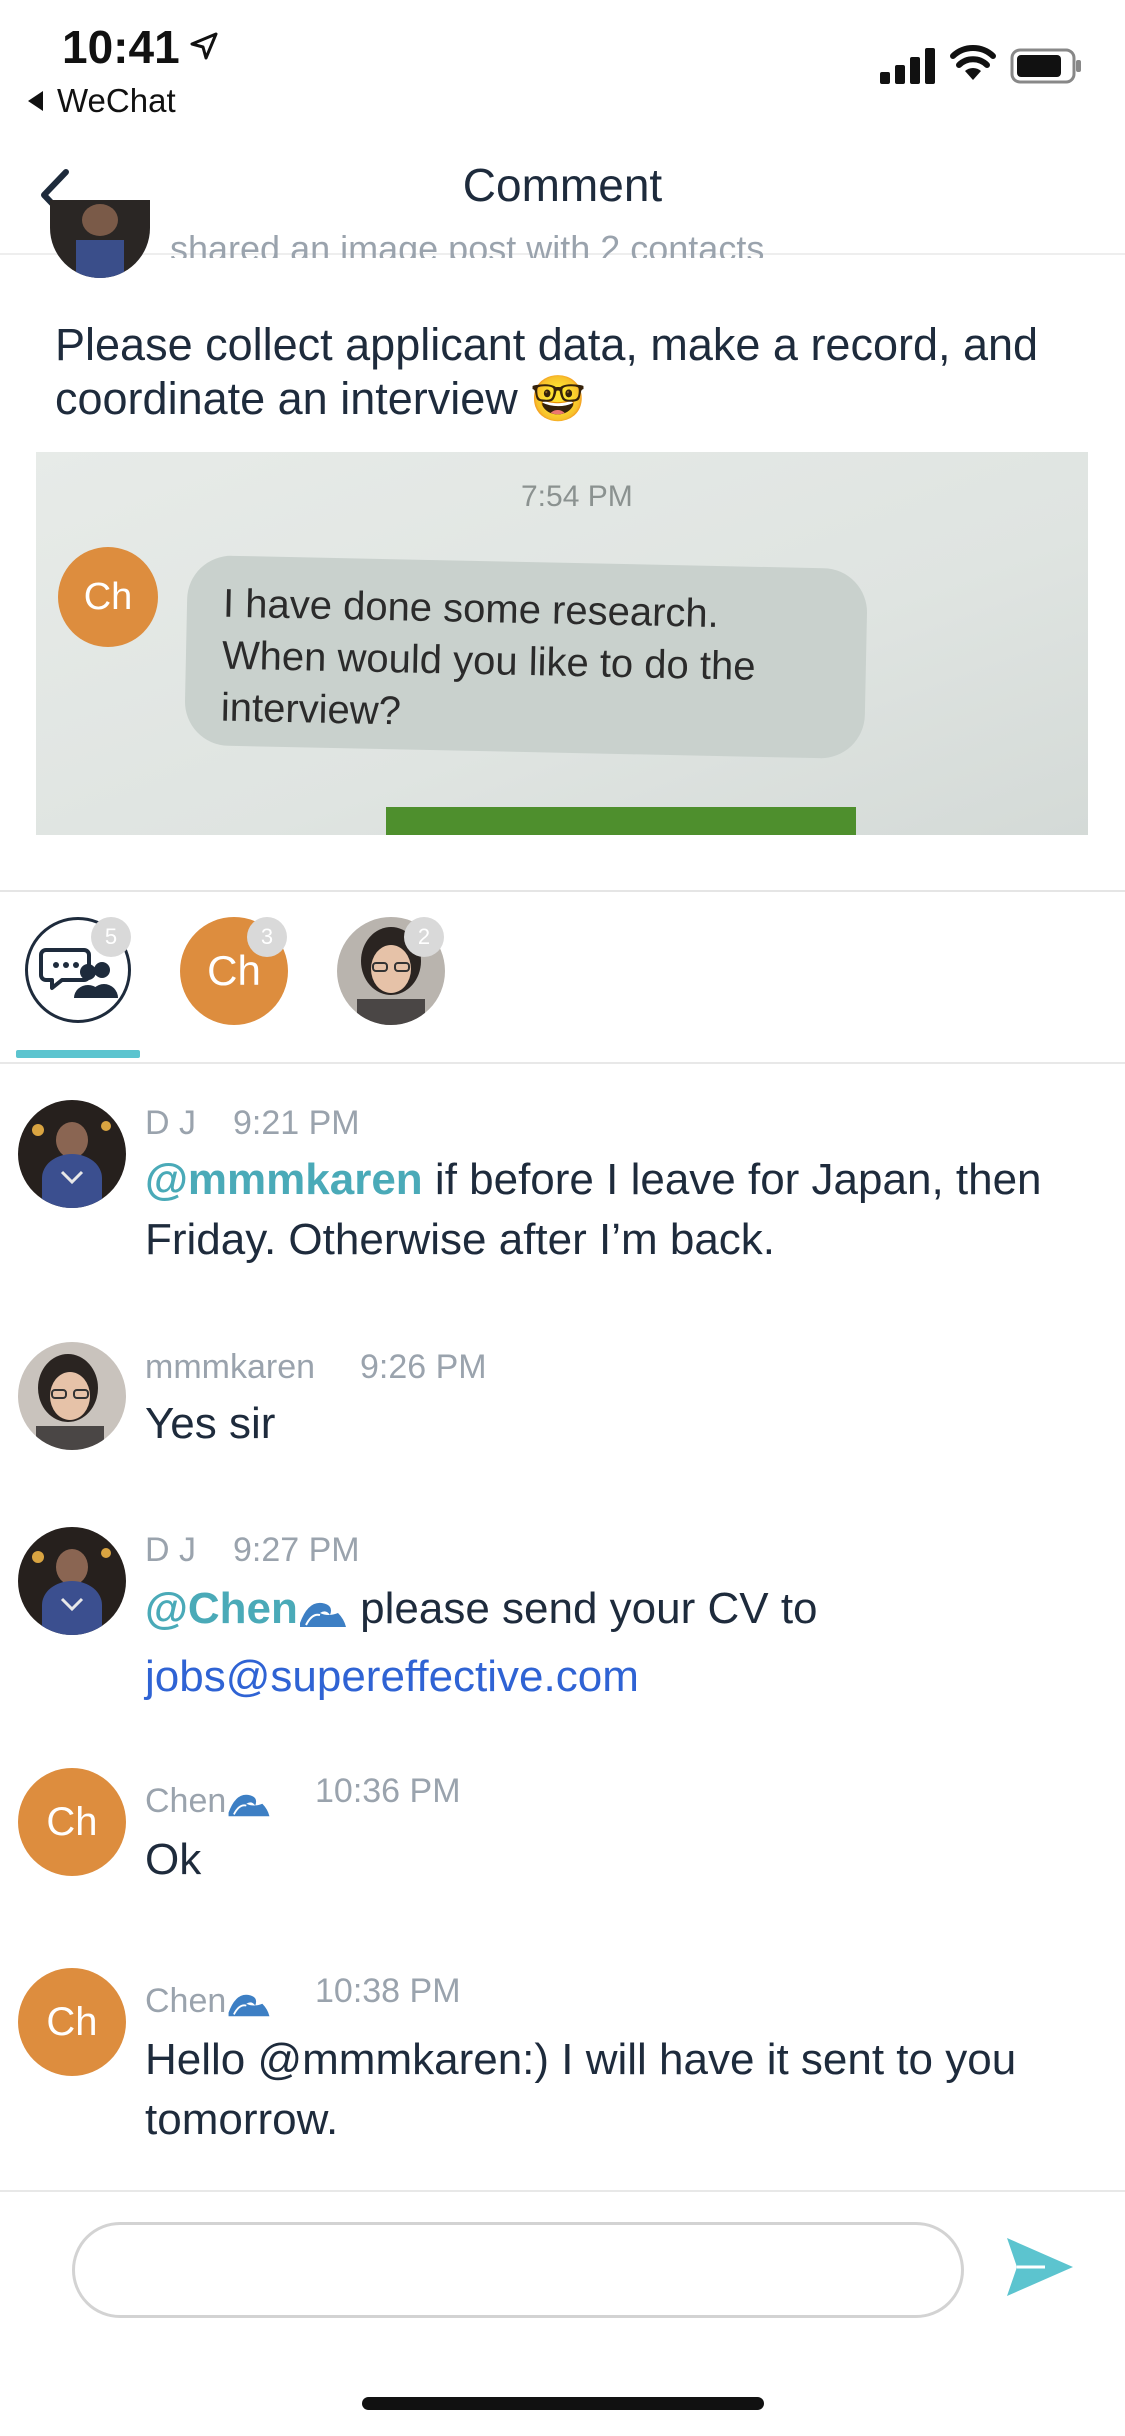 Image resolution: width=1125 pixels, height=2436 pixels. What do you see at coordinates (284, 1179) in the screenshot?
I see `mention-link: @mmmkaren` at bounding box center [284, 1179].